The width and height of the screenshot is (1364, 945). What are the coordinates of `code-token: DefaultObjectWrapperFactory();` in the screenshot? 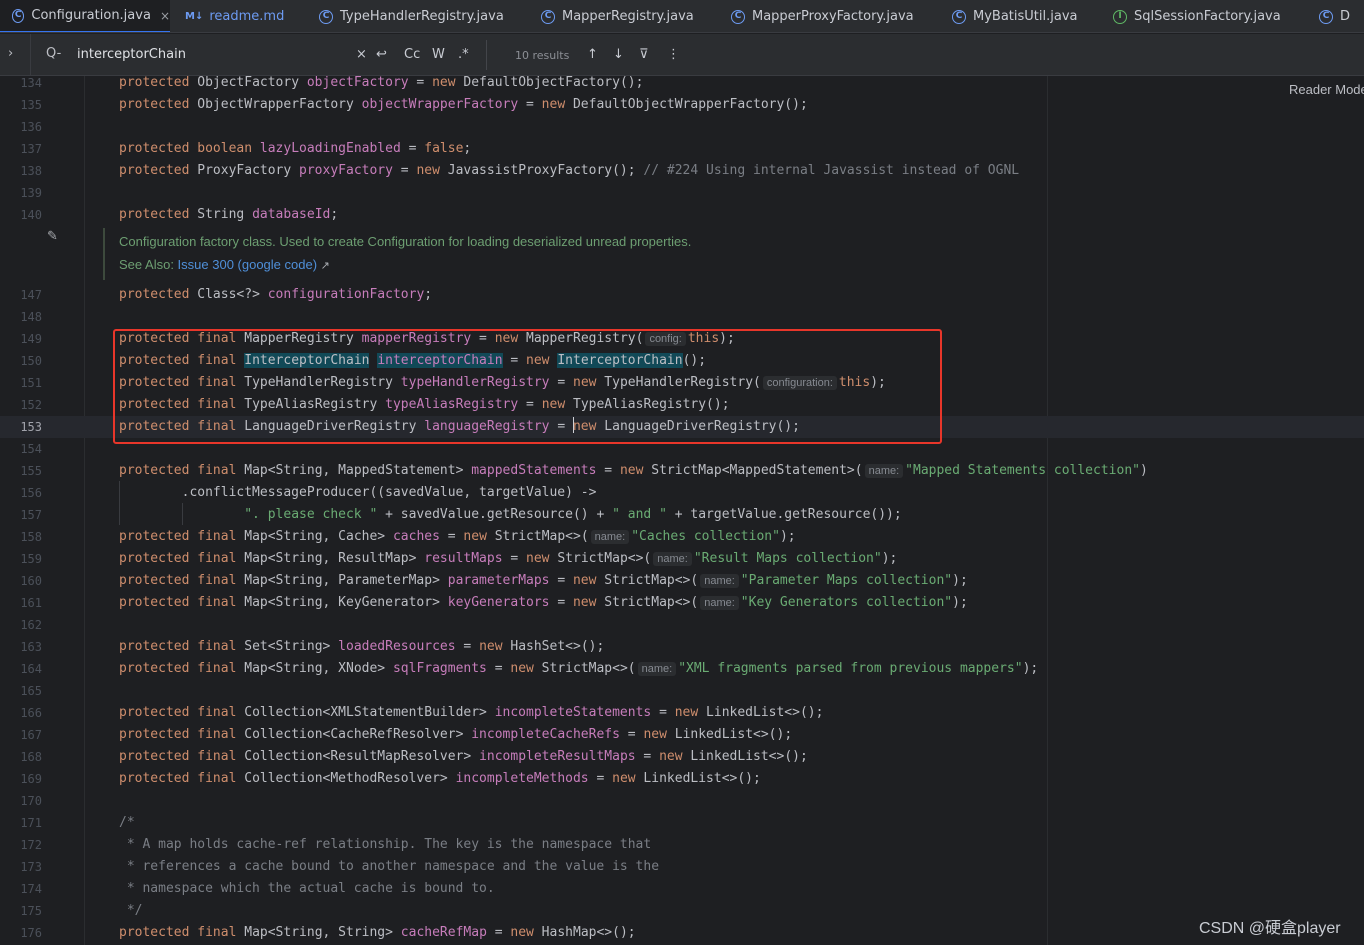 It's located at (686, 104).